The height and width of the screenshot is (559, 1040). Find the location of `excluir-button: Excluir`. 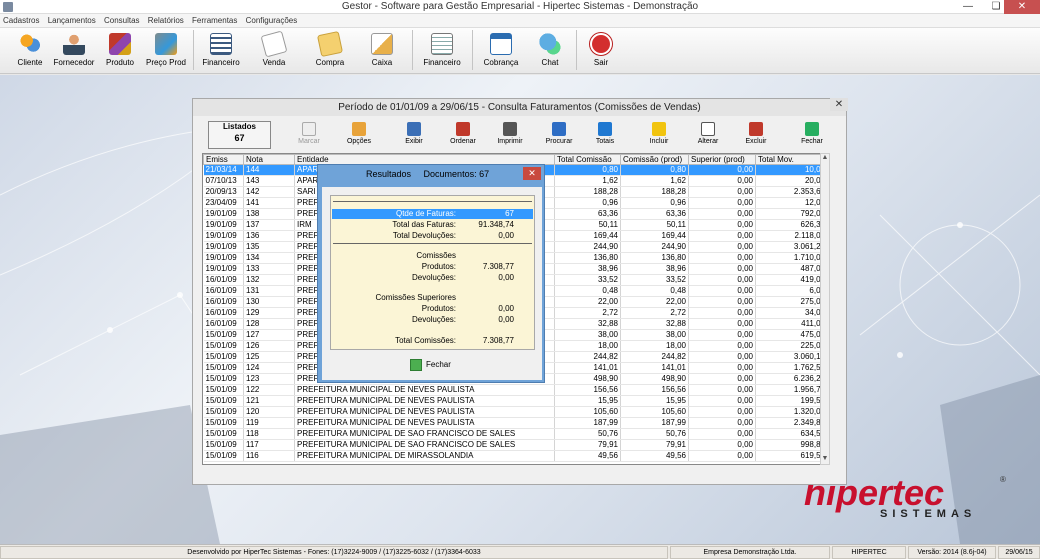

excluir-button: Excluir is located at coordinates (756, 136).